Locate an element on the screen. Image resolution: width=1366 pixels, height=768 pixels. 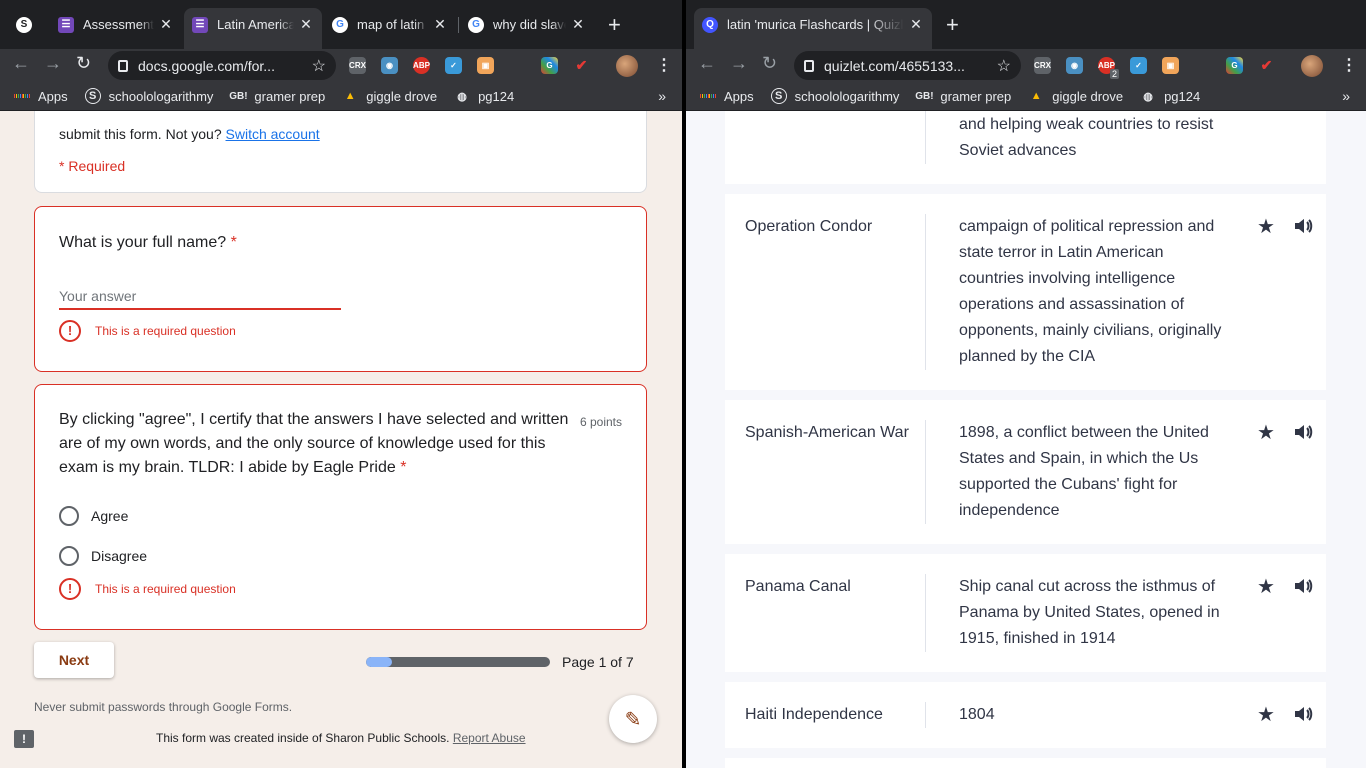
radio-agree: Agree is located at coordinates (93, 516).